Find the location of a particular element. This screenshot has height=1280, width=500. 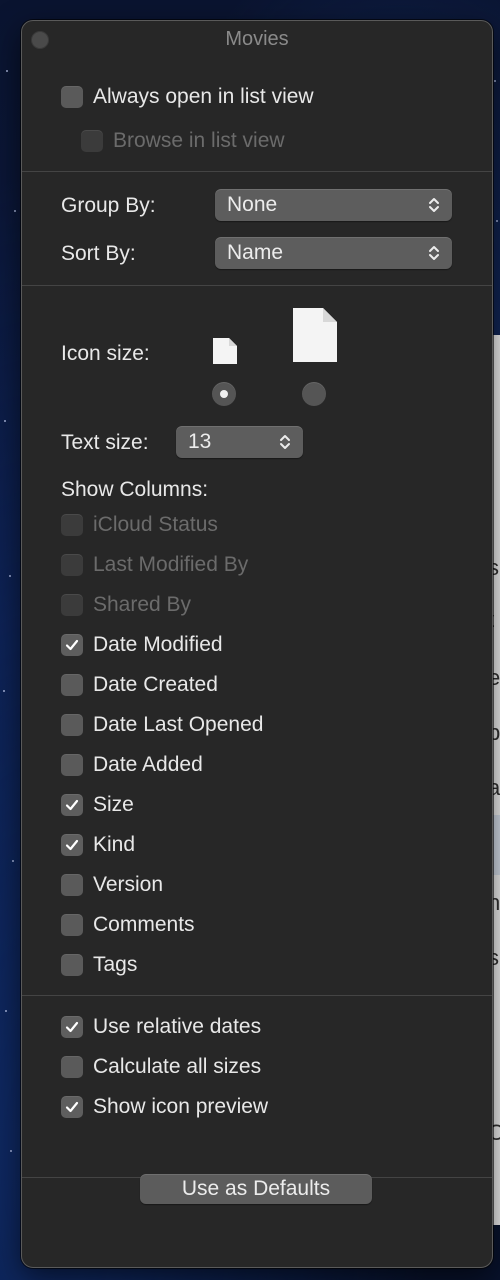

checkbox-row: Shared By is located at coordinates (126, 605).